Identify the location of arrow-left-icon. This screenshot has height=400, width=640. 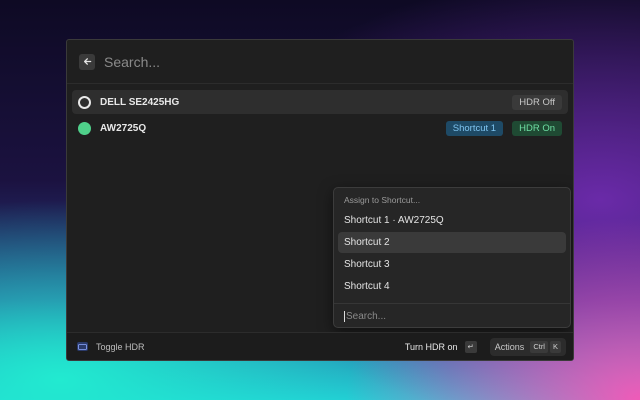
(87, 61).